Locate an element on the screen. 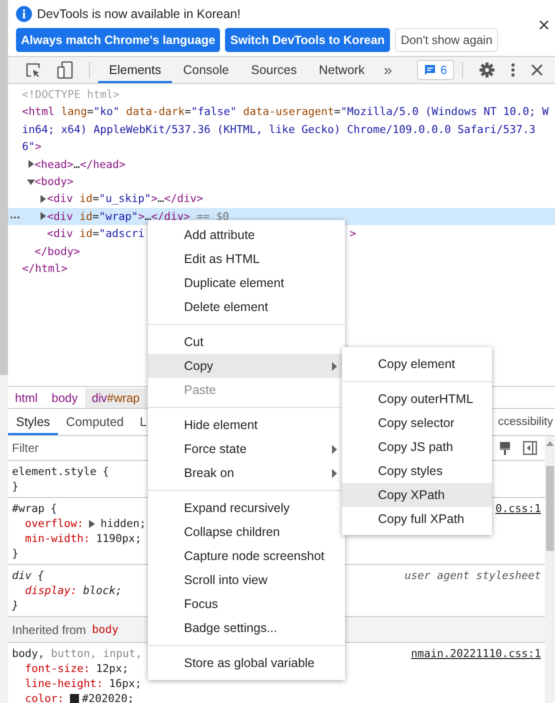  more-tabs-button: » is located at coordinates (388, 70).